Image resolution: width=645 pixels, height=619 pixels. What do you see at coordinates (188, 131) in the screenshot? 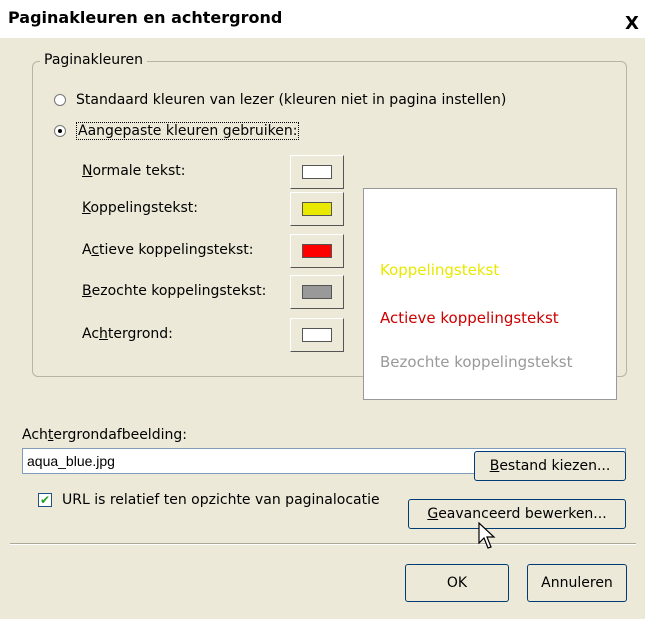
I see `radio-custom-label: Aangepaste kleuren gebruiken:` at bounding box center [188, 131].